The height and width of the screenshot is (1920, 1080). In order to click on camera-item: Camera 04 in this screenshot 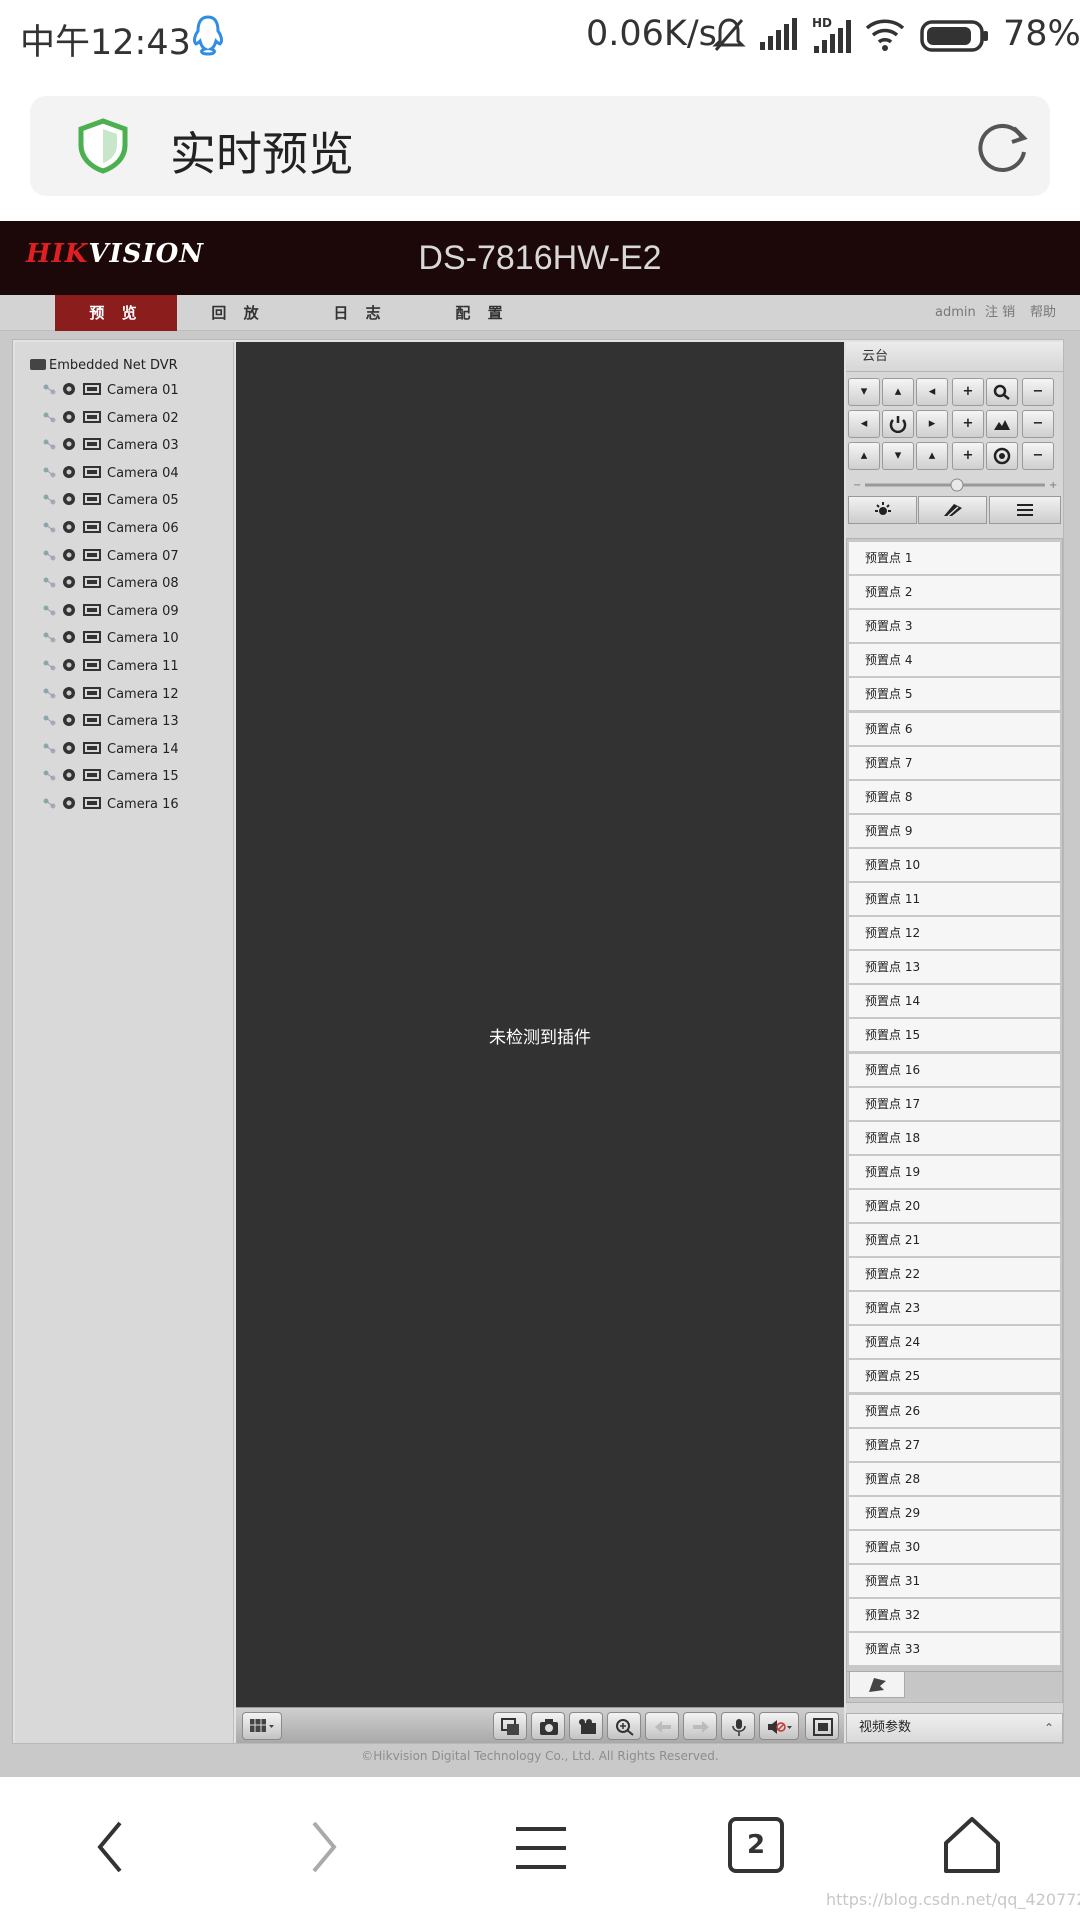, I will do `click(110, 474)`.